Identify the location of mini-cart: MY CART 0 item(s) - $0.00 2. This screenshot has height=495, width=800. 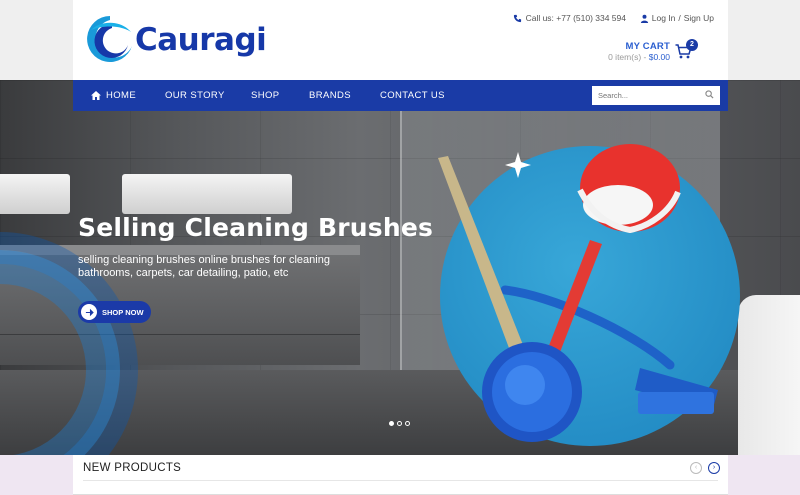
(659, 52).